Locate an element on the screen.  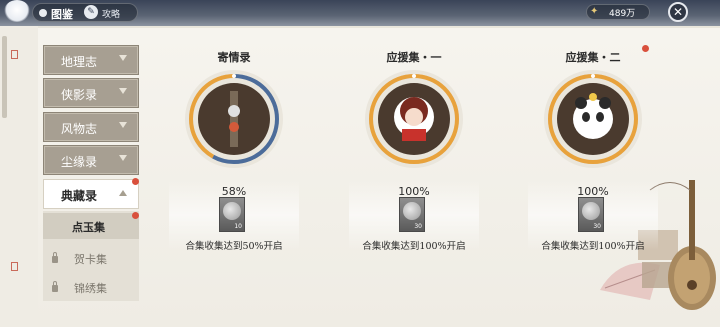
title-bar: 图鉴 ✎ 攻略 is located at coordinates (85, 12).